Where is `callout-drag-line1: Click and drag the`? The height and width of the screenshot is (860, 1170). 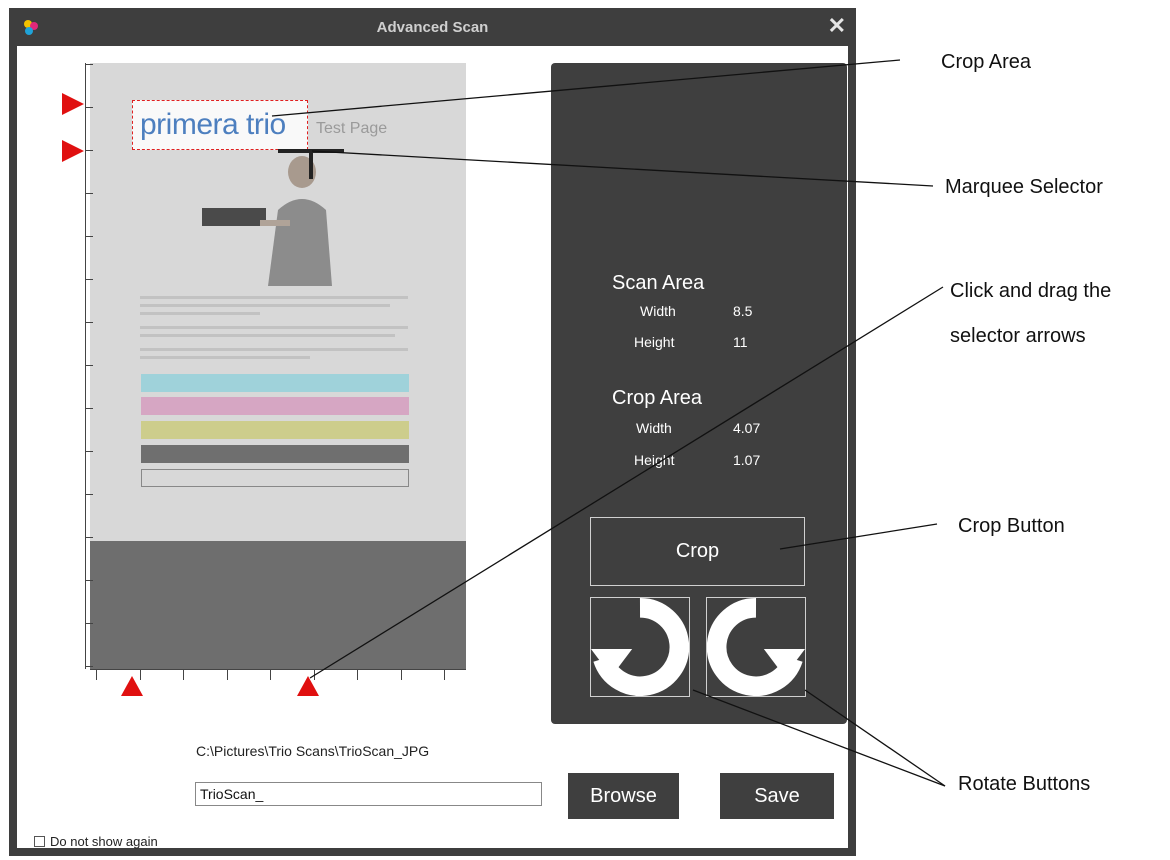 callout-drag-line1: Click and drag the is located at coordinates (1031, 291).